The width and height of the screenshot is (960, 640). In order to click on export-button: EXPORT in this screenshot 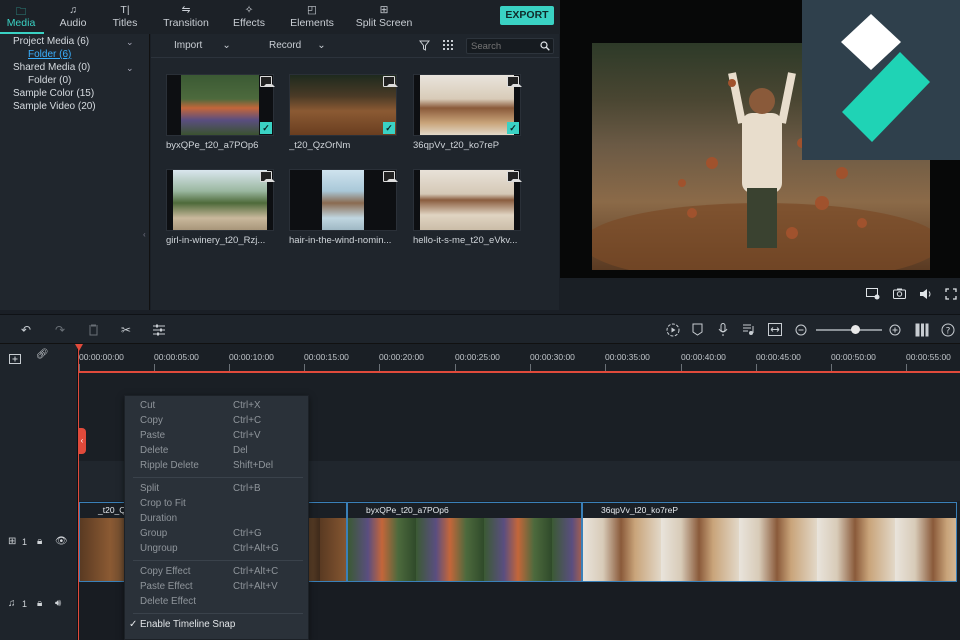, I will do `click(527, 15)`.